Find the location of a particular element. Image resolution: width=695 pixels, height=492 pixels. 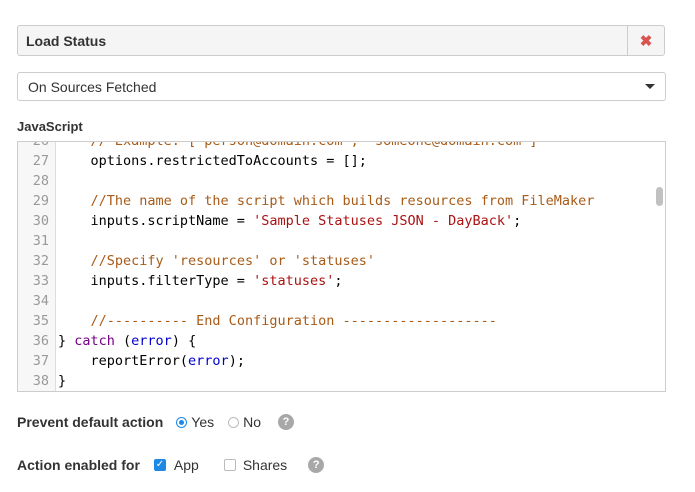

line-number: 26 is located at coordinates (40, 145).